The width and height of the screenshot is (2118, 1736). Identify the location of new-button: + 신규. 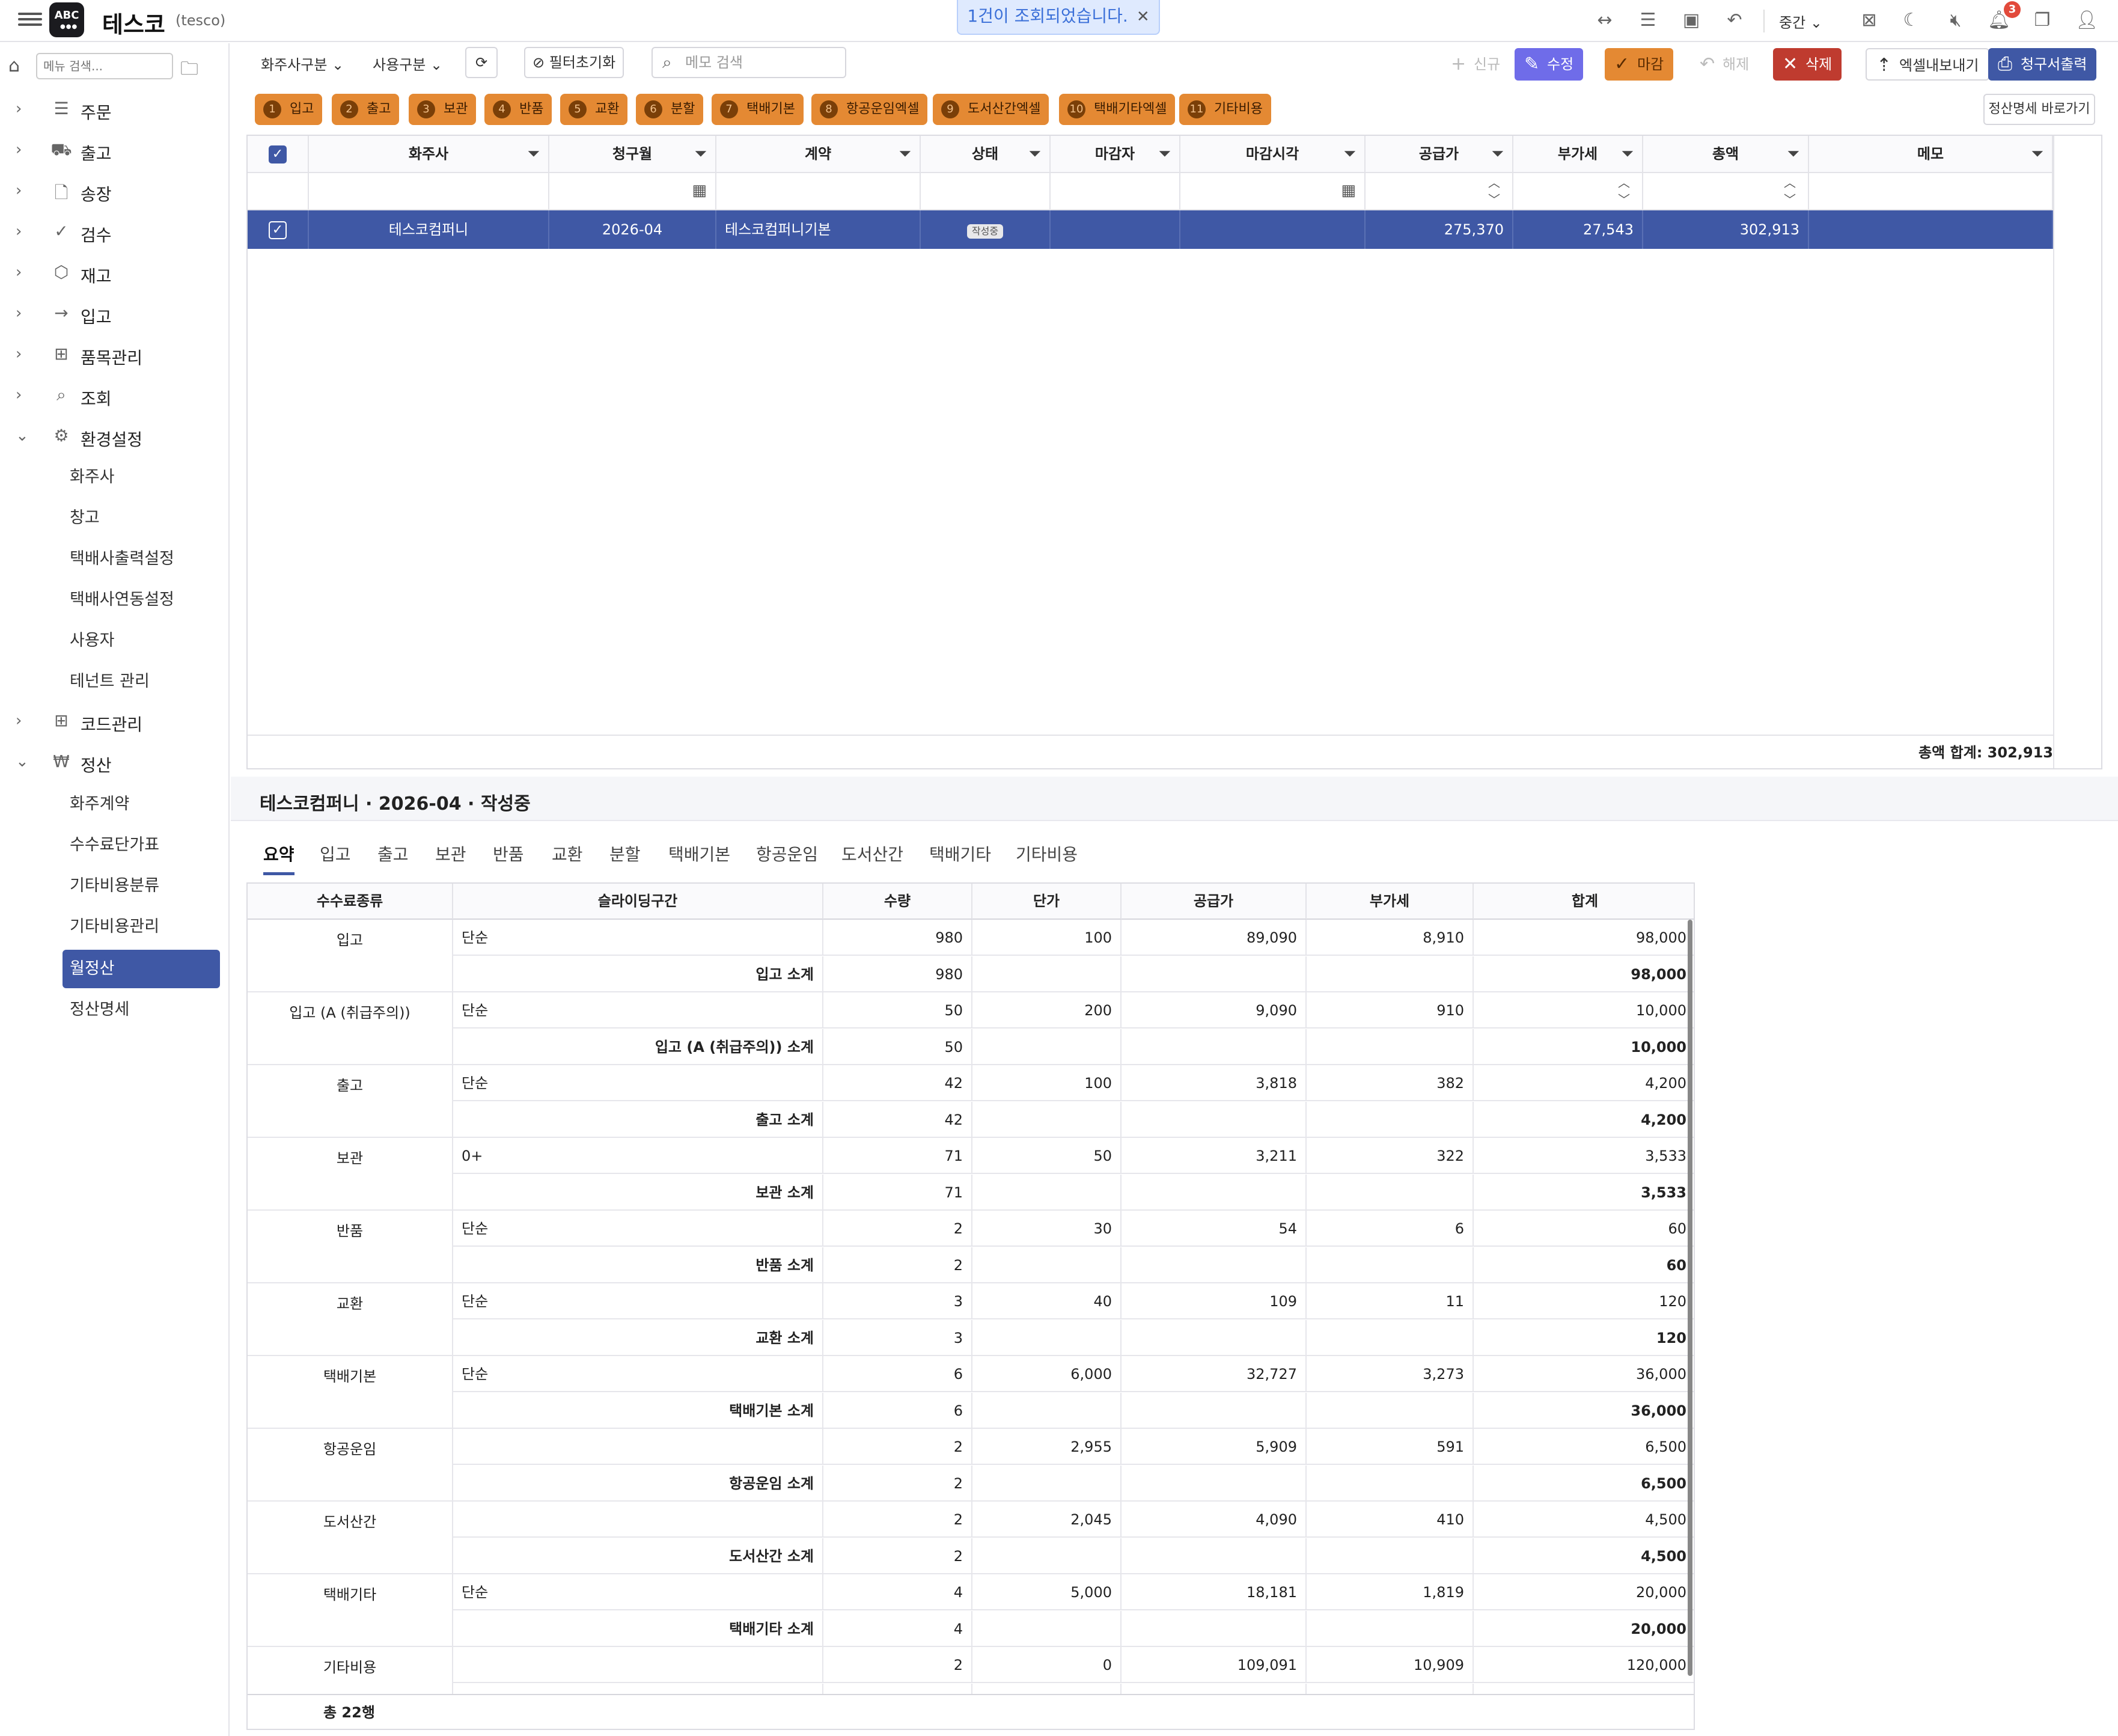
(1475, 64).